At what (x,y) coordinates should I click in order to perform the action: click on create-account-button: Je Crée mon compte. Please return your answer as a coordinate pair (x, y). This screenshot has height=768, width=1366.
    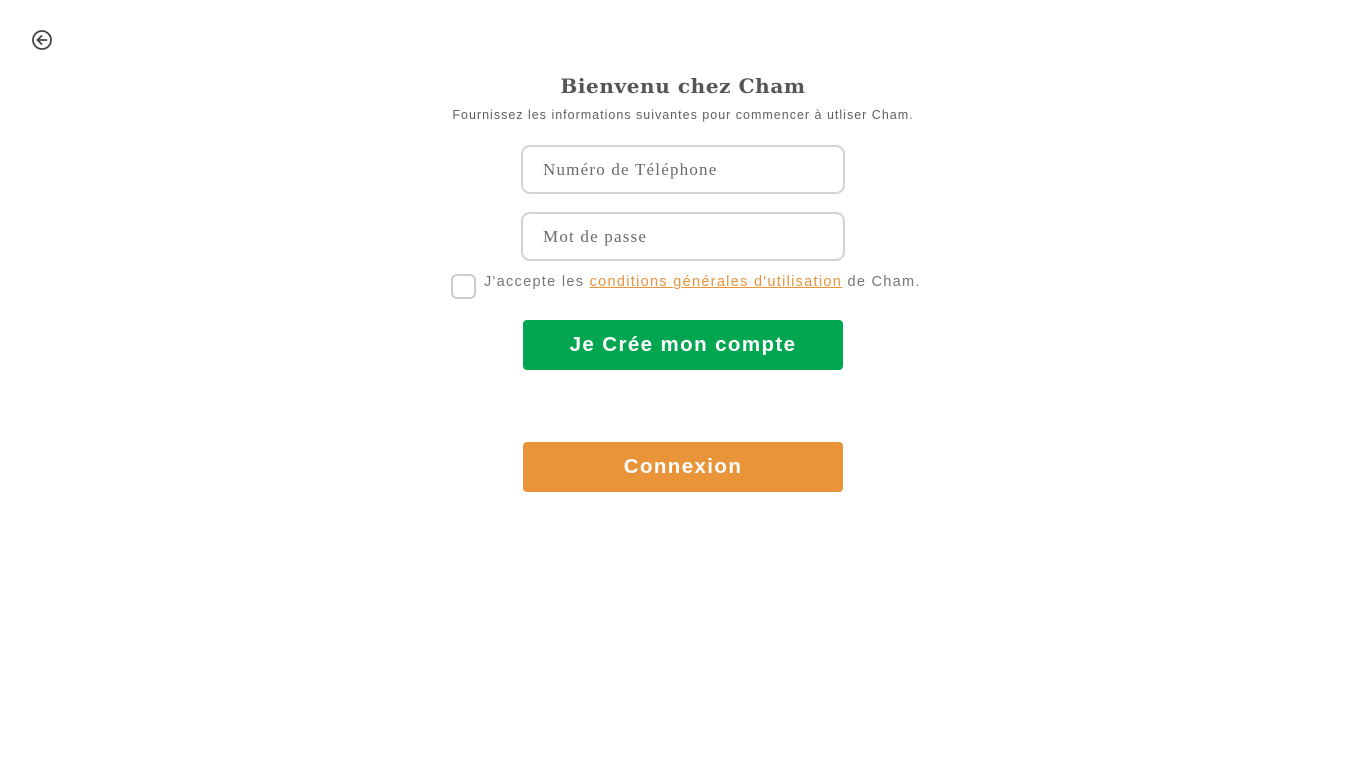
    Looking at the image, I should click on (683, 345).